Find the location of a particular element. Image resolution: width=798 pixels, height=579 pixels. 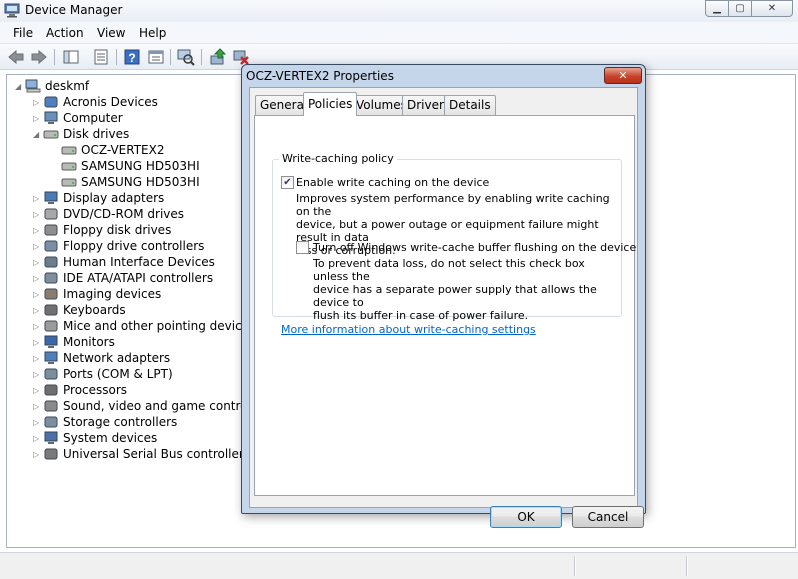

write-caching-policy-label: Write-caching policy is located at coordinates (338, 158).